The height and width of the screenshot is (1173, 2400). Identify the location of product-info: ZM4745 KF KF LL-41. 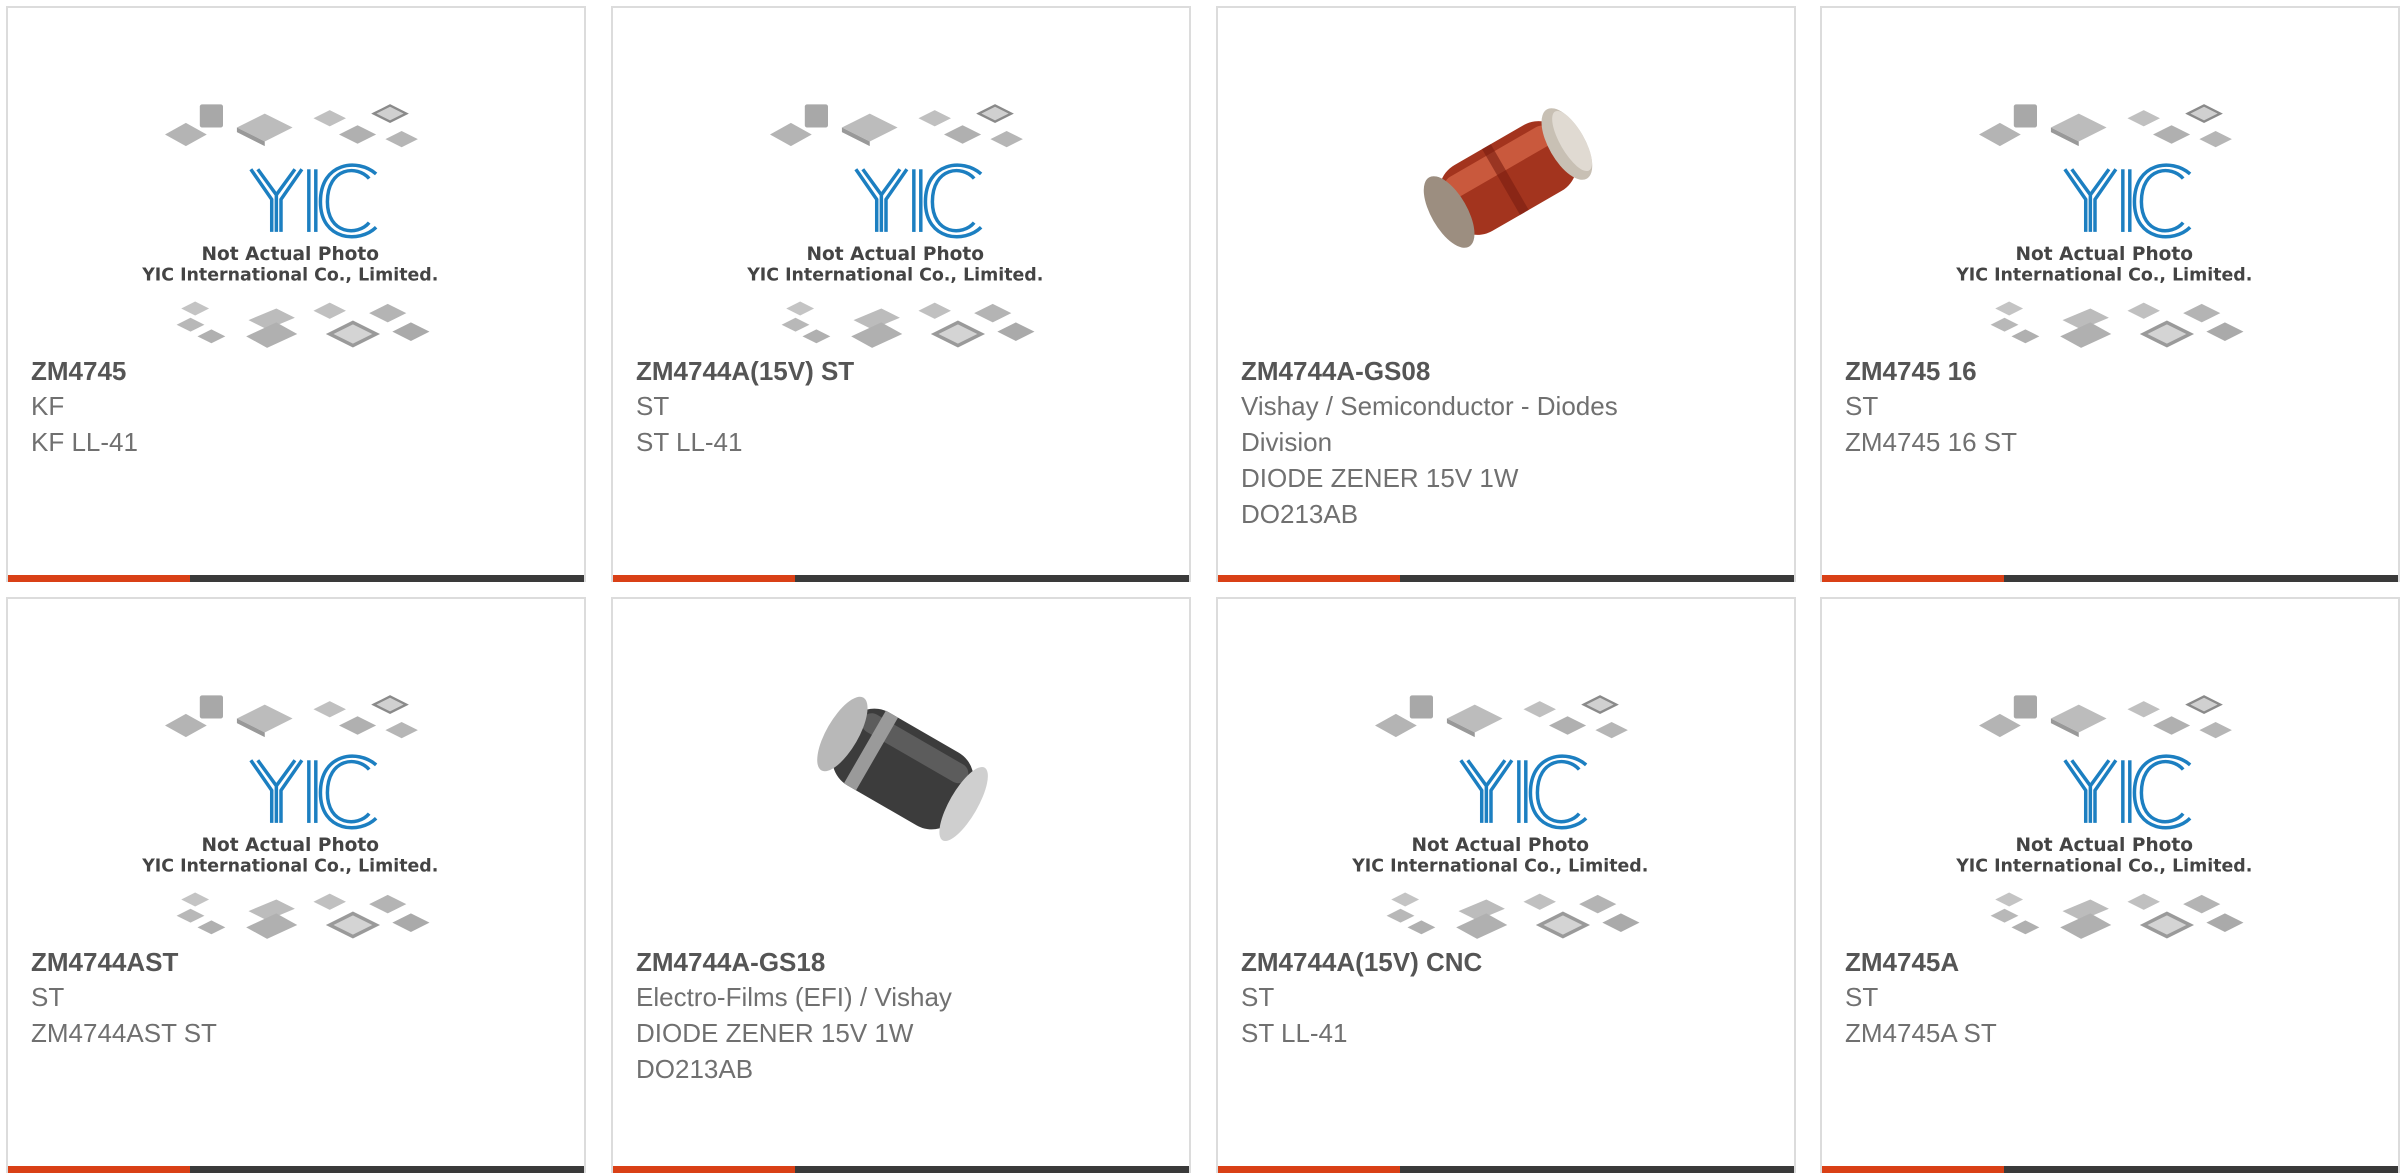
(297, 407).